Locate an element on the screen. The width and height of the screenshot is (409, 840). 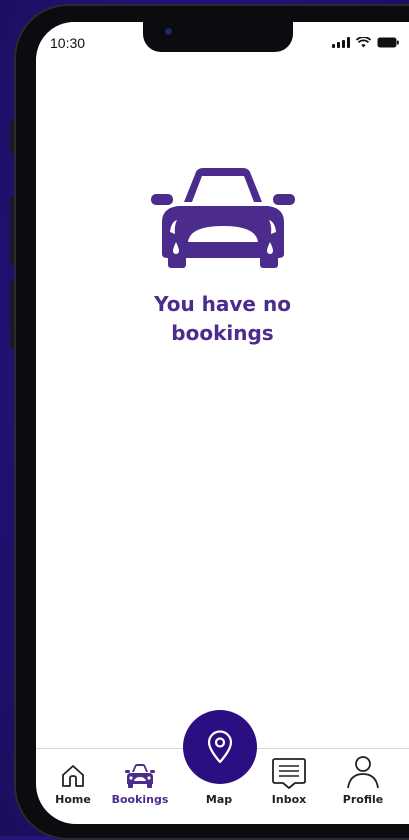
notch is located at coordinates (218, 37).